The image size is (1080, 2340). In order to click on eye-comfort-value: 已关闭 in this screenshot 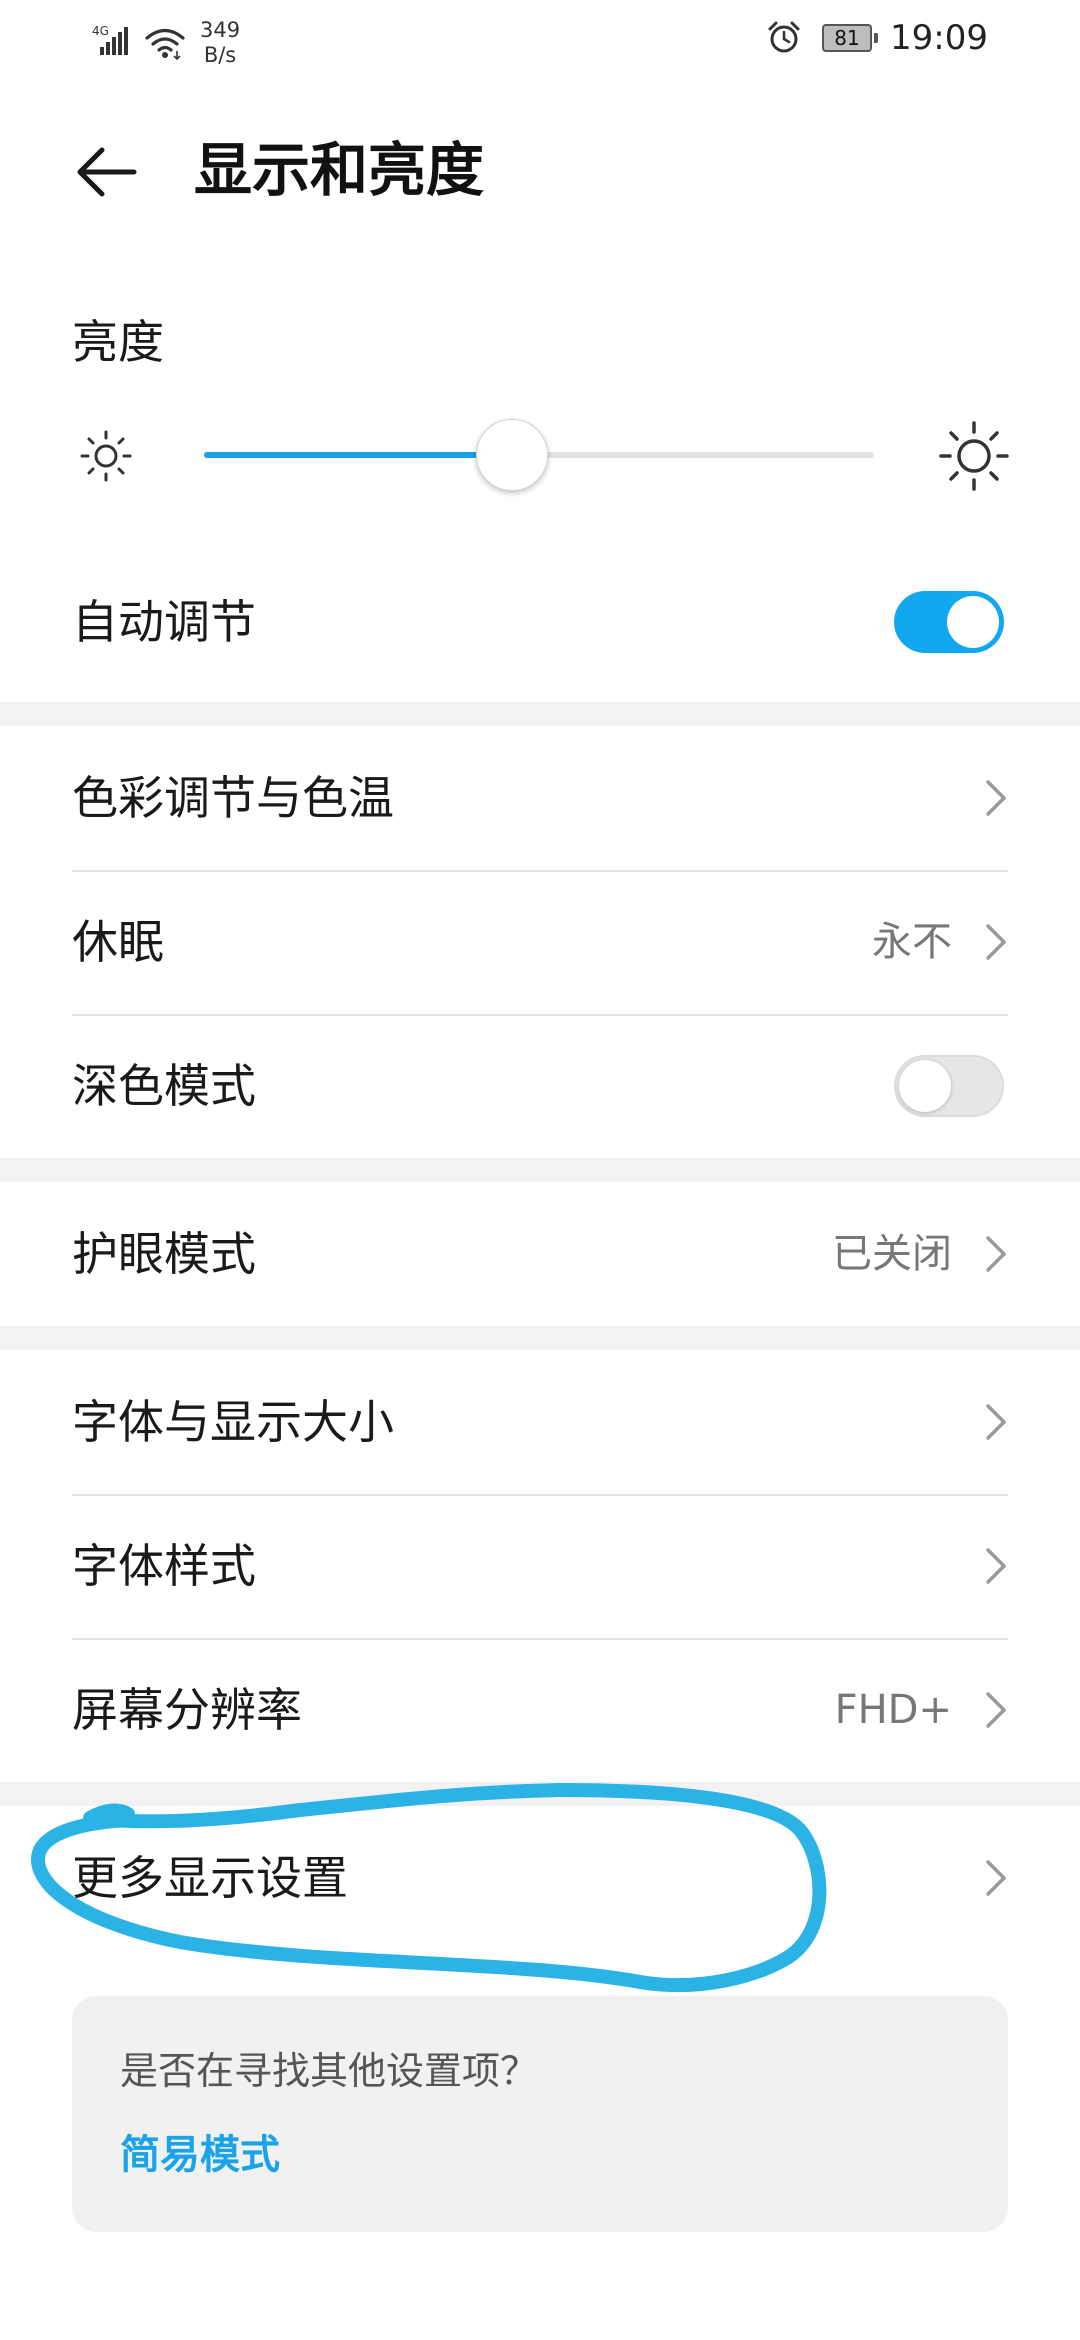, I will do `click(892, 1254)`.